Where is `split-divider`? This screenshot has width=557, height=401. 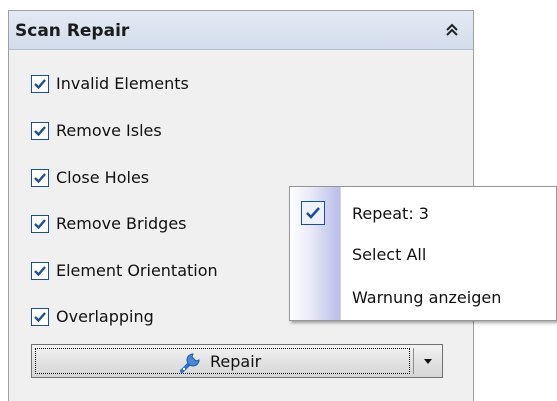
split-divider is located at coordinates (413, 361).